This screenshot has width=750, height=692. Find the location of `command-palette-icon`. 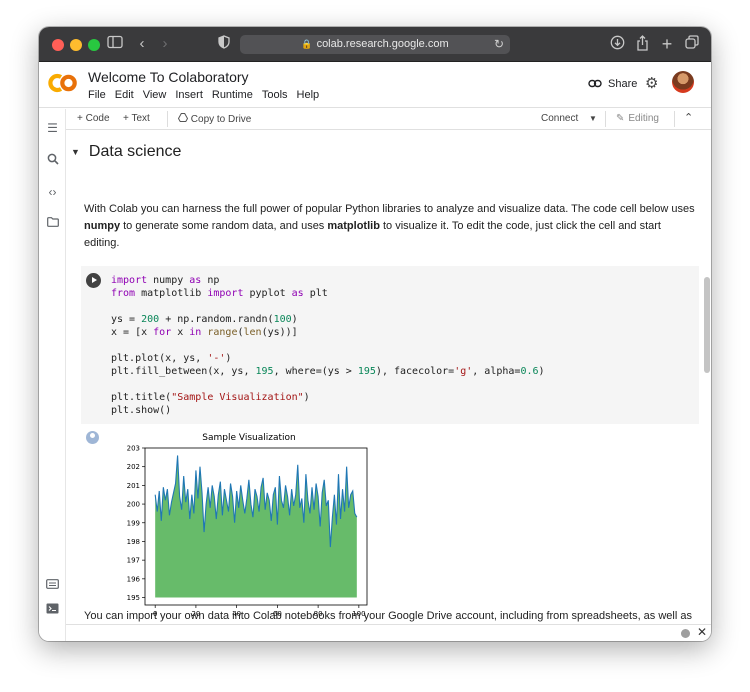

command-palette-icon is located at coordinates (52, 585).